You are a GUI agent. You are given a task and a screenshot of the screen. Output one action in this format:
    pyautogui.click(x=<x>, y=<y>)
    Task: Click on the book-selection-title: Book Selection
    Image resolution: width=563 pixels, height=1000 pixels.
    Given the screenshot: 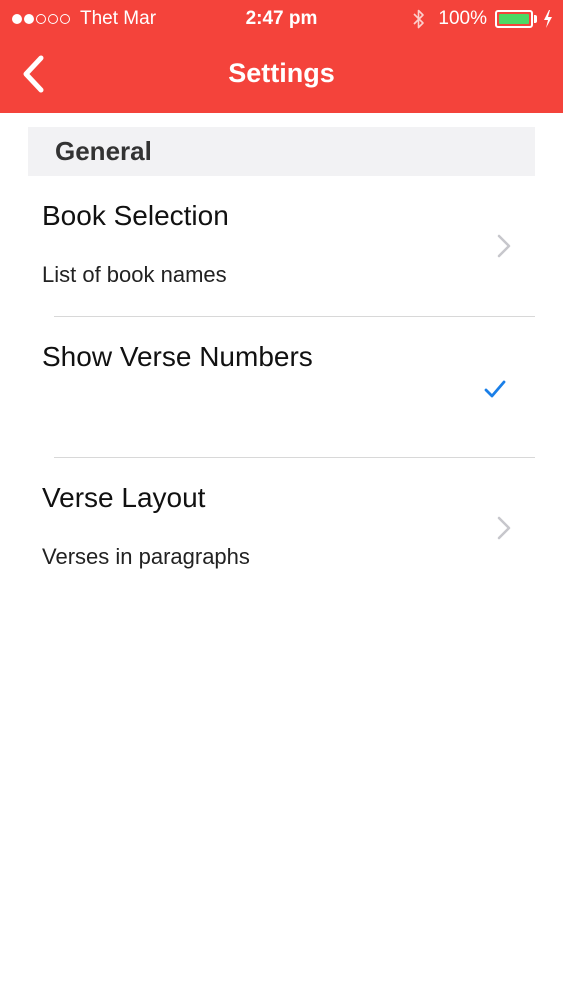 What is the action you would take?
    pyautogui.click(x=135, y=215)
    